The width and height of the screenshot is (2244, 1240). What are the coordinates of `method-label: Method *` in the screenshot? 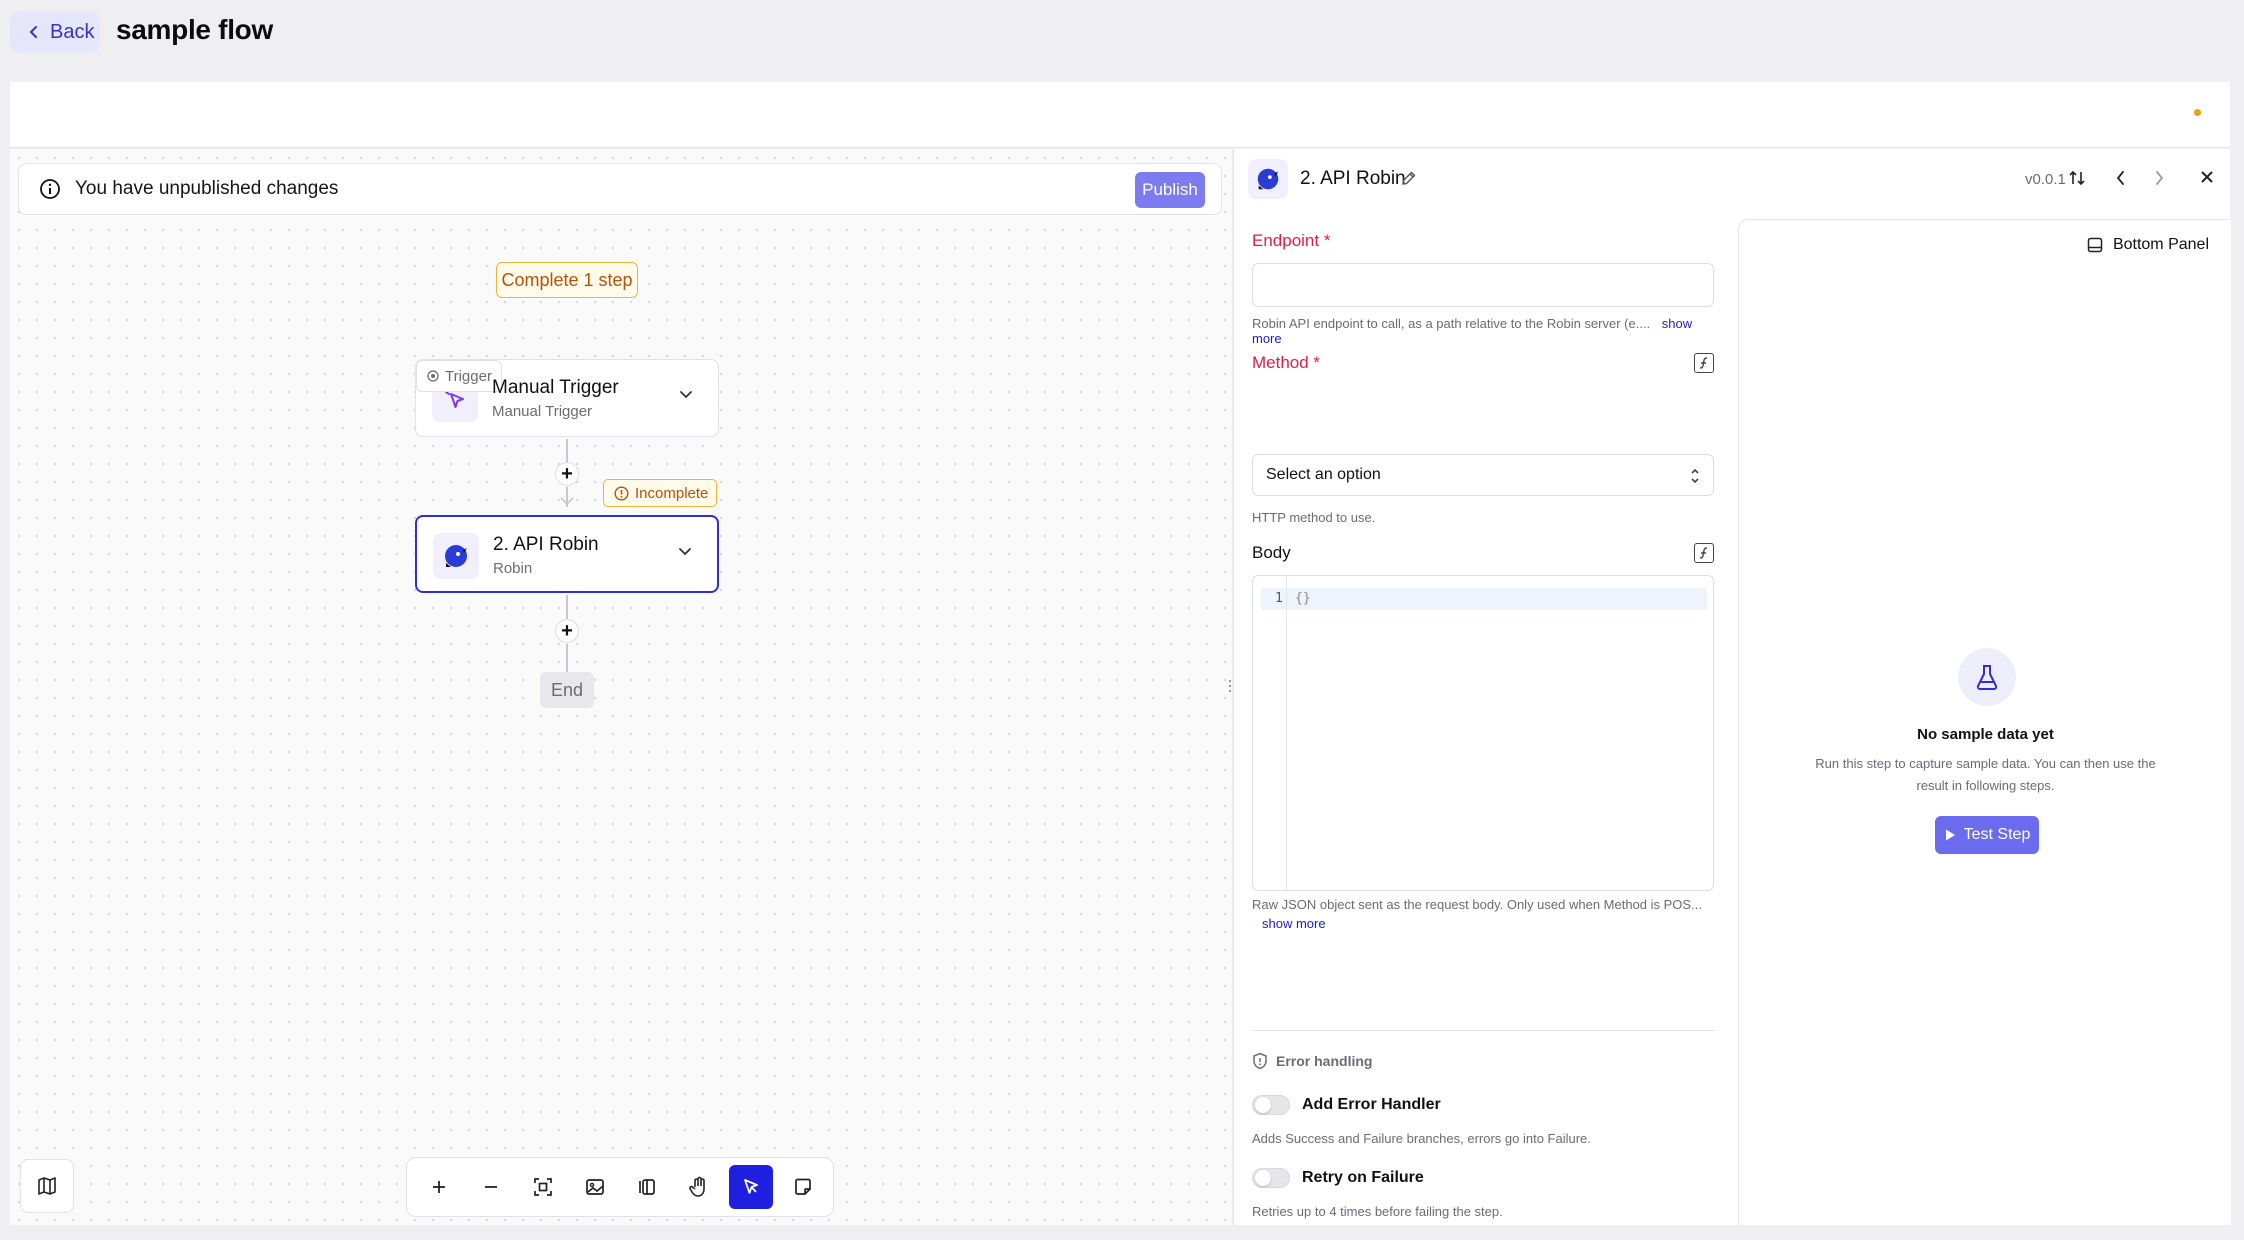 It's located at (1286, 362).